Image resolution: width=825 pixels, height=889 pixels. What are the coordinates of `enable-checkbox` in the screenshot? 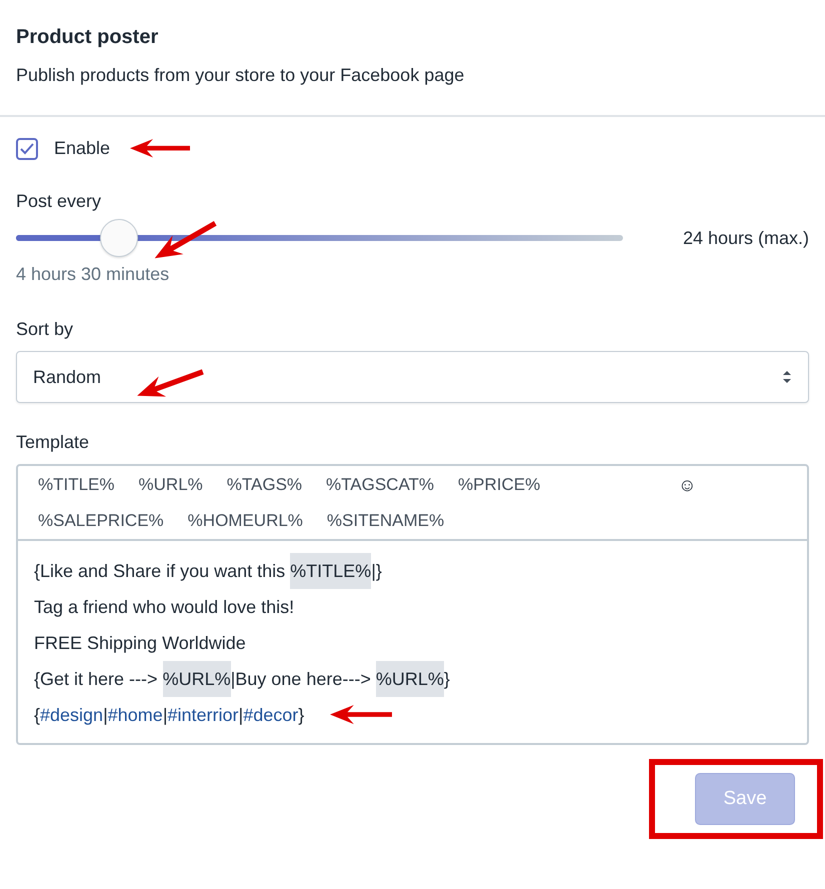 It's located at (27, 149).